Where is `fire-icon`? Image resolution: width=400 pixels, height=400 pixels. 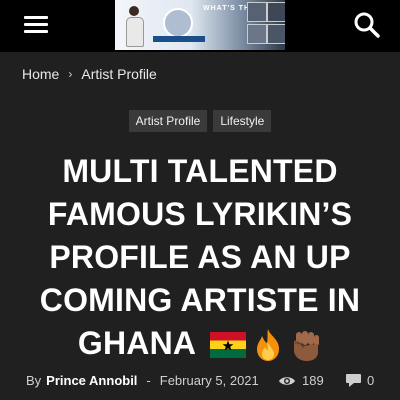 fire-icon is located at coordinates (268, 345).